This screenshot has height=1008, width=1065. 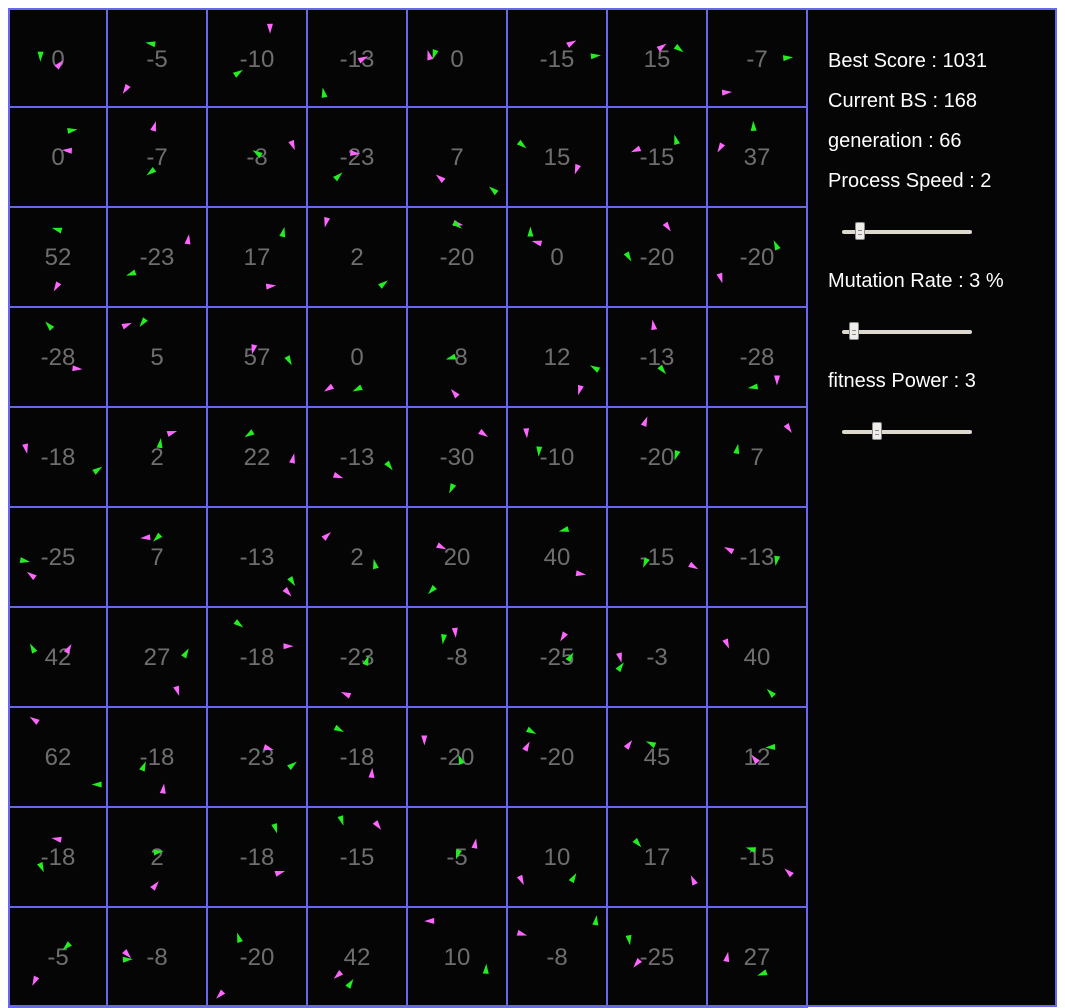 What do you see at coordinates (458, 458) in the screenshot?
I see `arena-cell: -30` at bounding box center [458, 458].